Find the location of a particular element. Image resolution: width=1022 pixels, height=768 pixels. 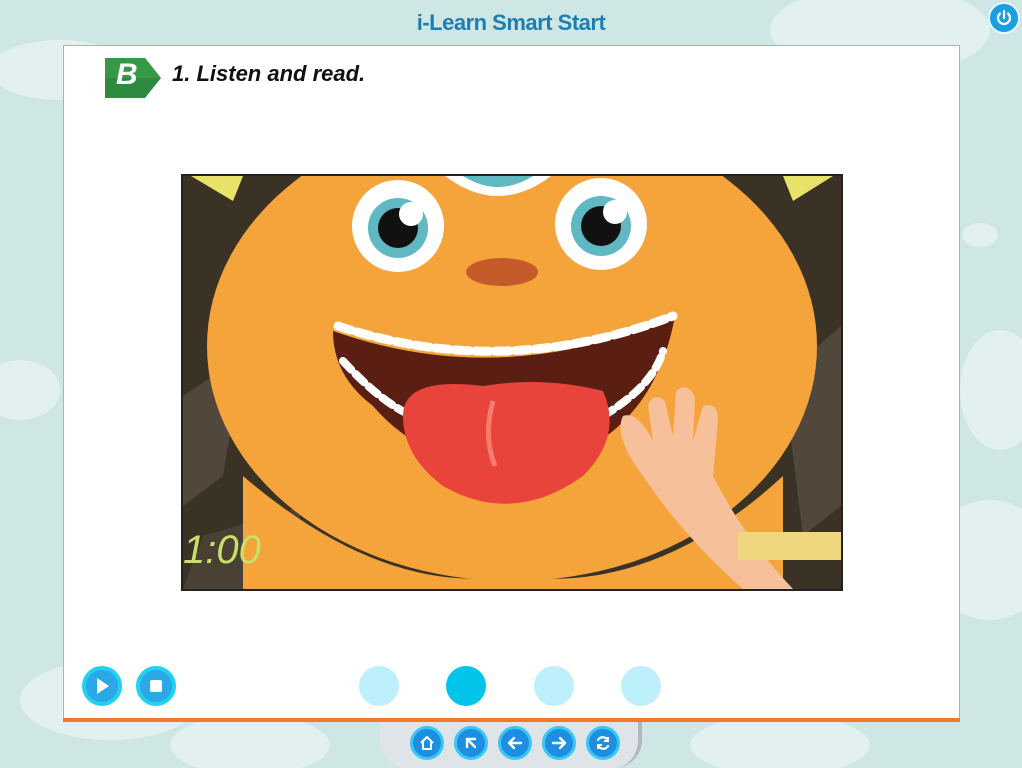

section-badge-letter: B is located at coordinates (127, 74).